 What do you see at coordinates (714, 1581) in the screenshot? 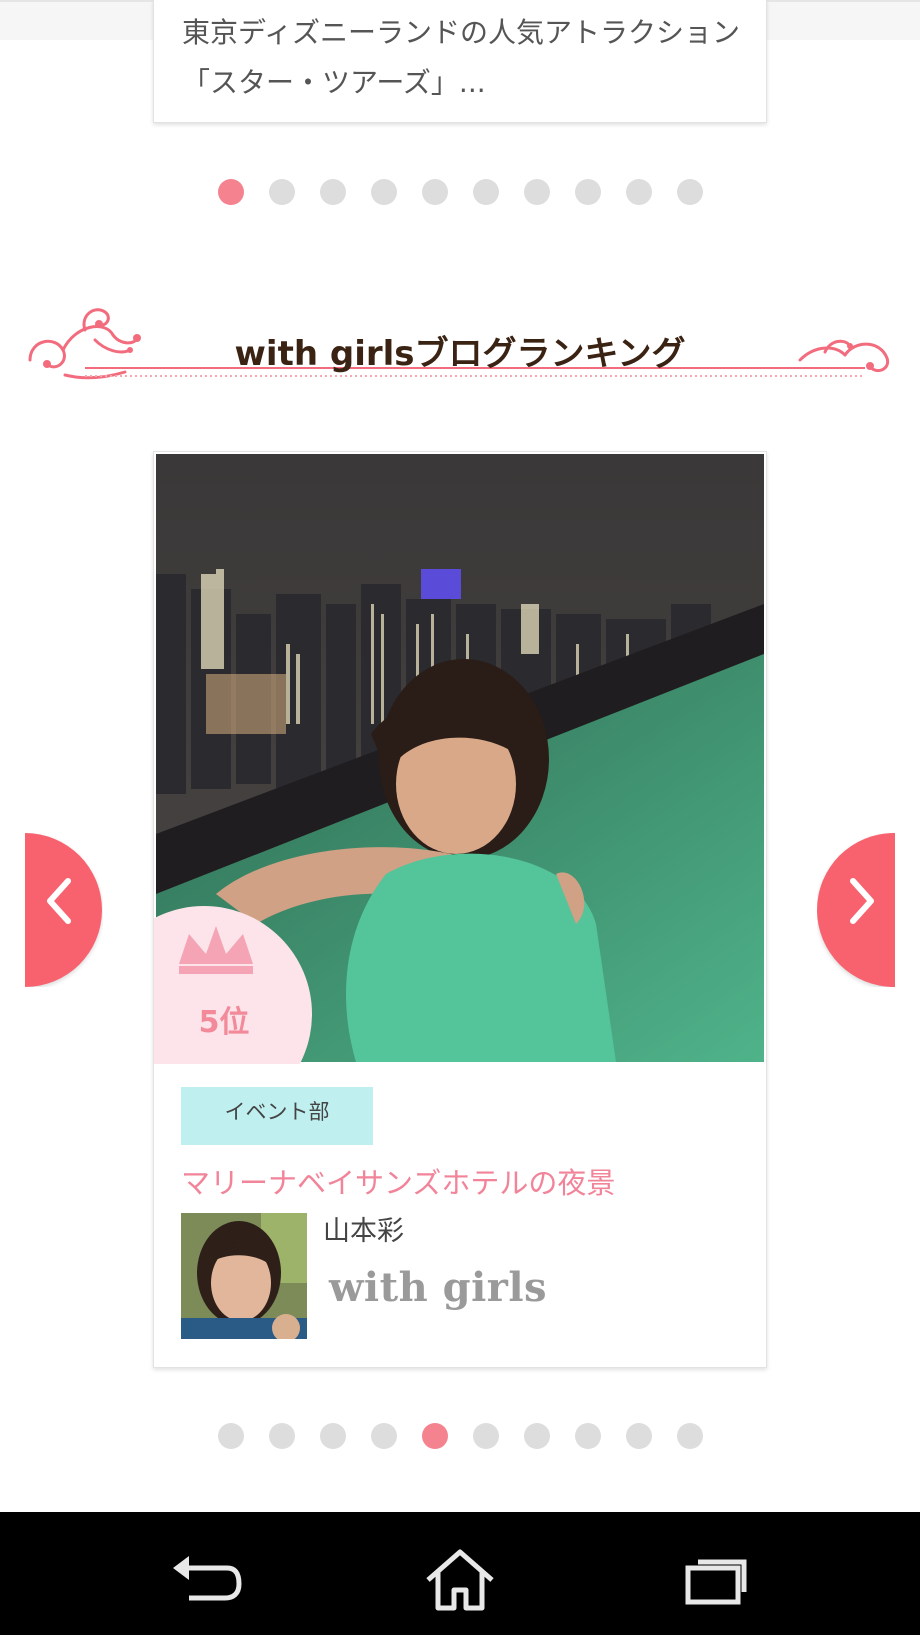
I see `recents-icon` at bounding box center [714, 1581].